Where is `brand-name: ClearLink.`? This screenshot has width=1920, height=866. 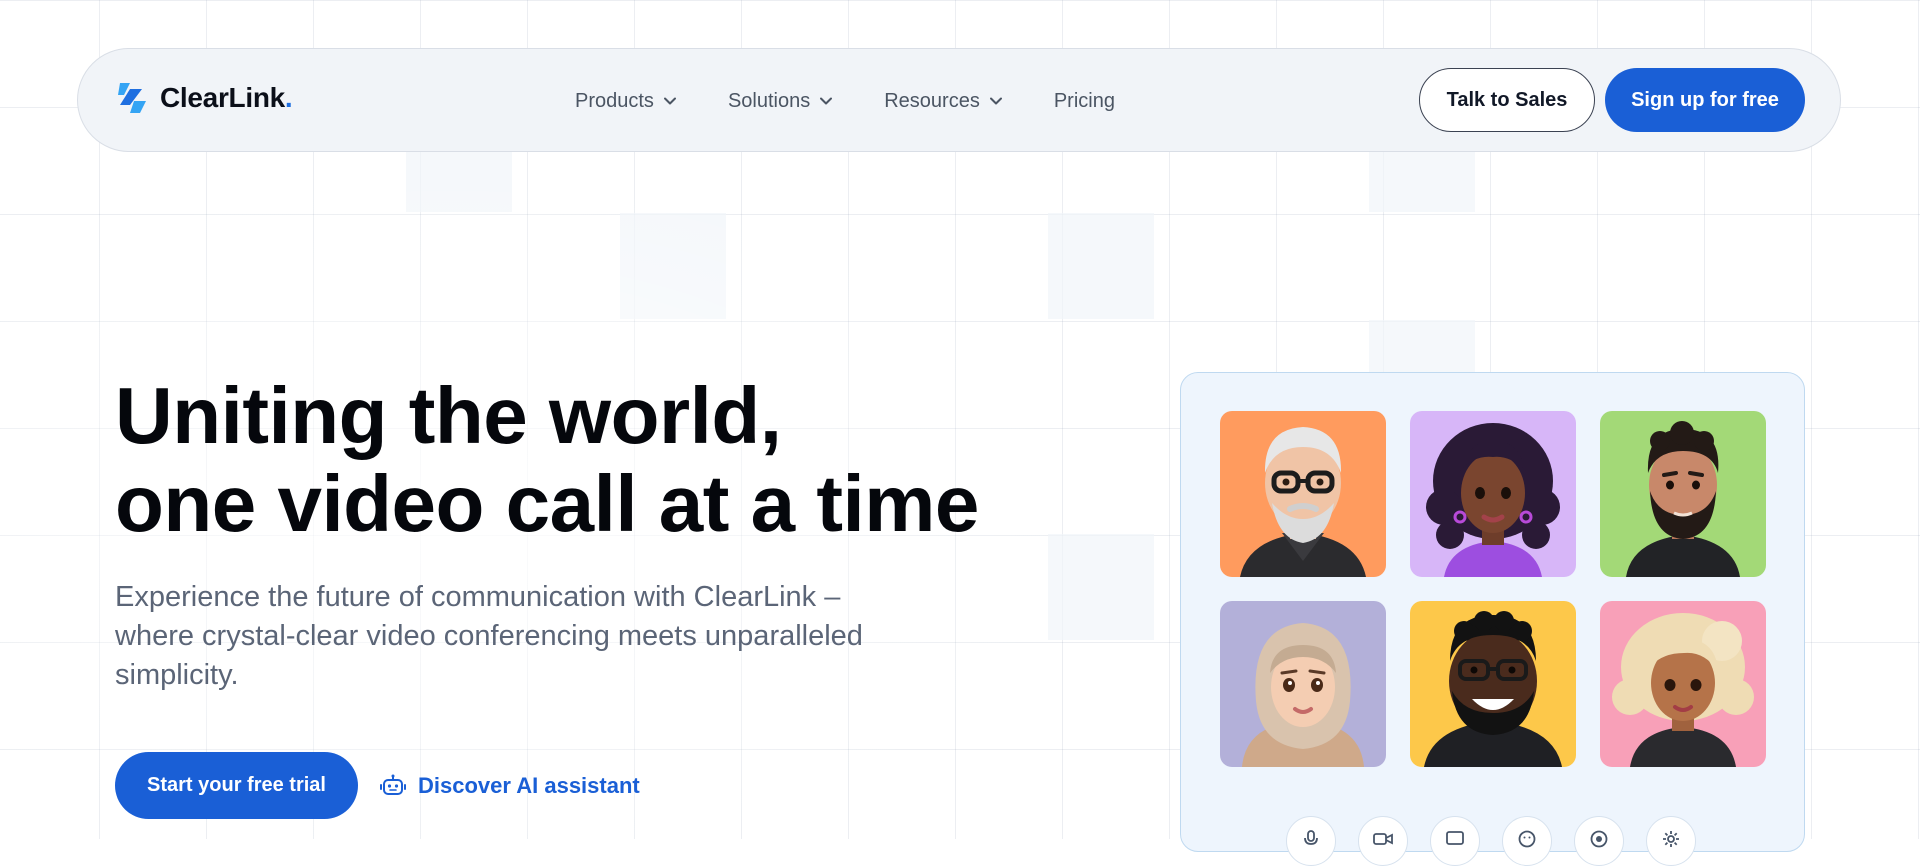
brand-name: ClearLink. is located at coordinates (226, 97).